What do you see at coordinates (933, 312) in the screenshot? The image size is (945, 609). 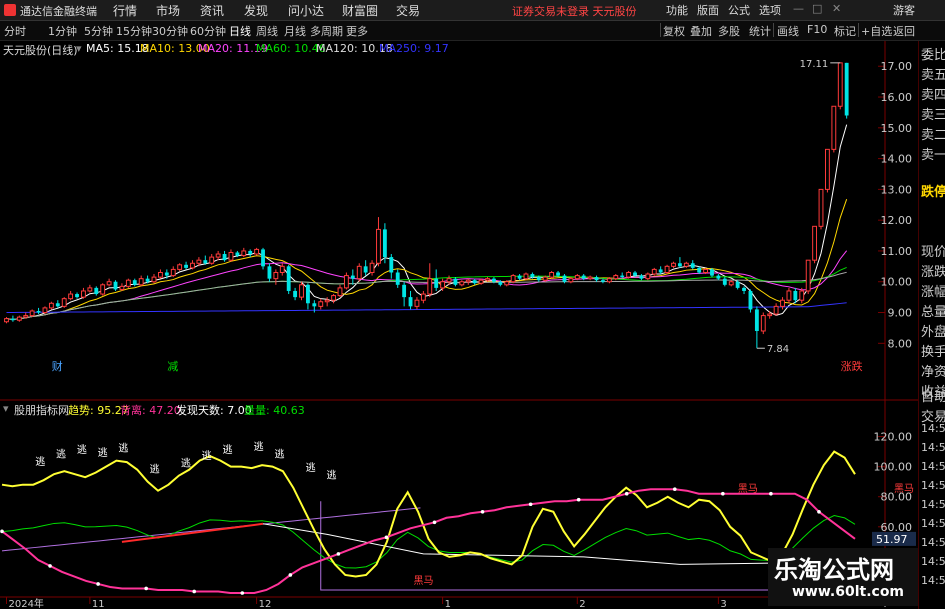 I see `side-label: 总量` at bounding box center [933, 312].